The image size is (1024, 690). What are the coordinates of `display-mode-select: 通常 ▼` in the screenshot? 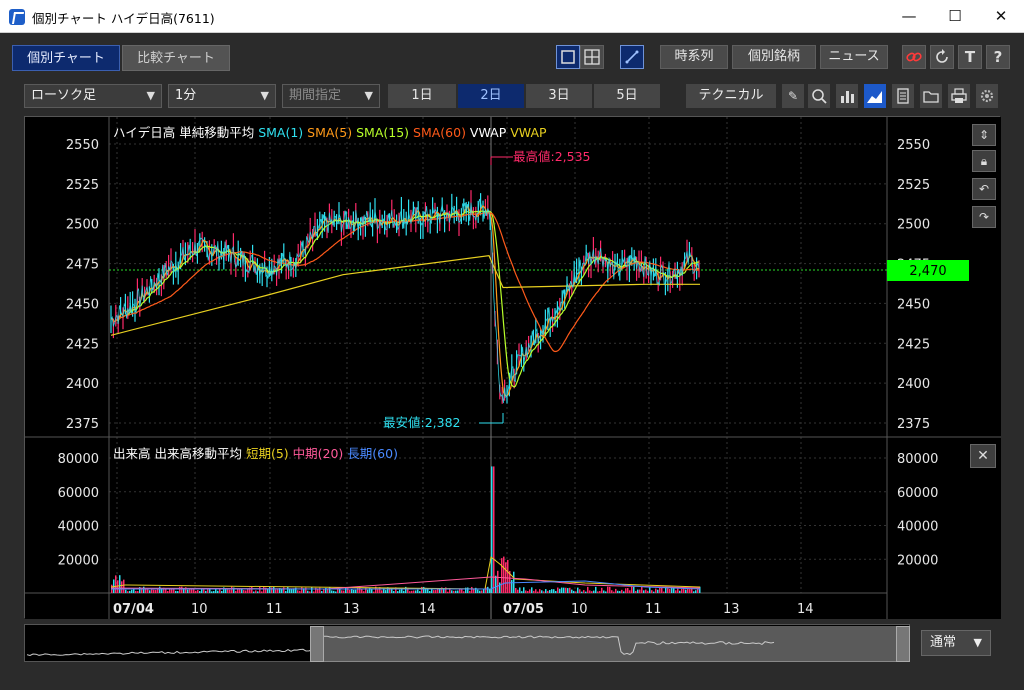 It's located at (956, 643).